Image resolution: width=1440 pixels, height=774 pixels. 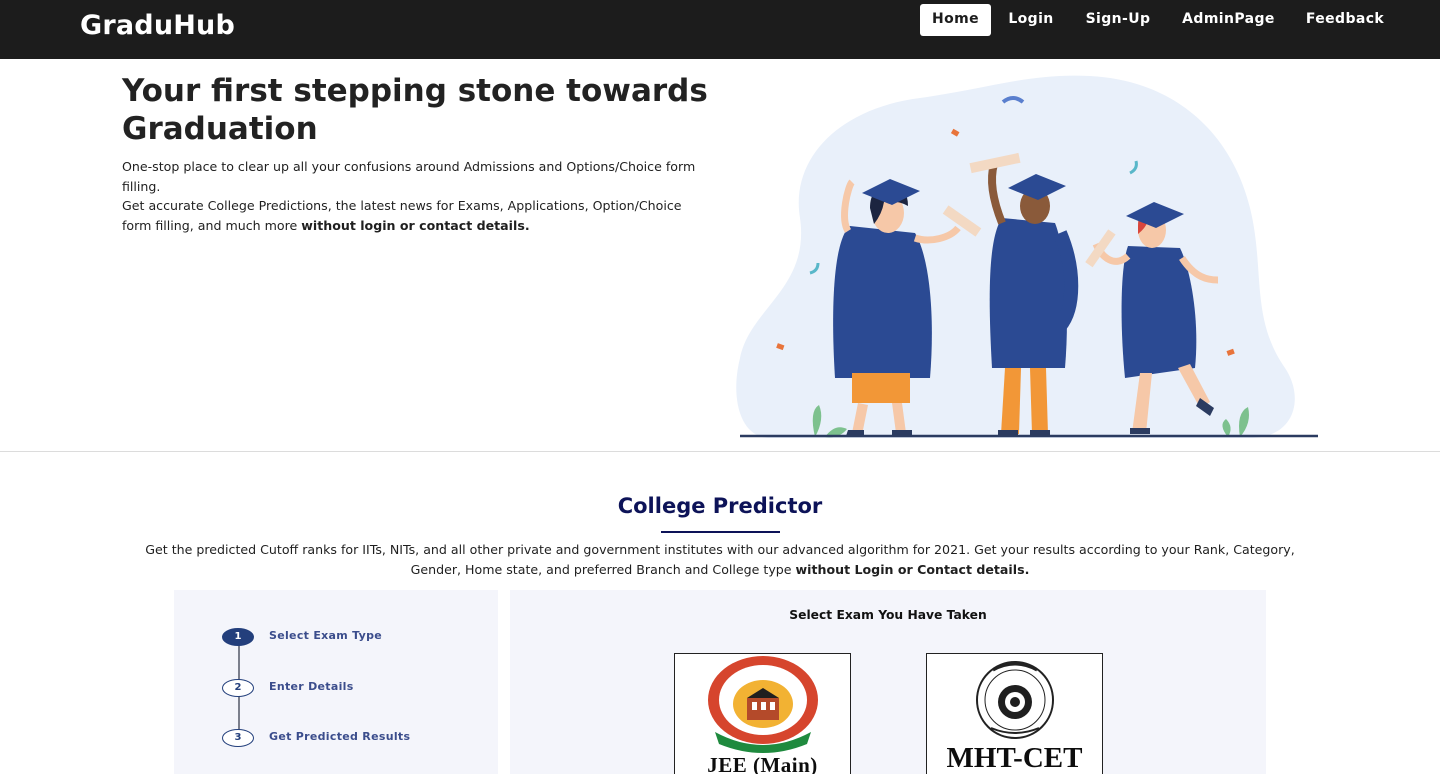 What do you see at coordinates (1118, 20) in the screenshot?
I see `nav-signup-link: Sign-Up` at bounding box center [1118, 20].